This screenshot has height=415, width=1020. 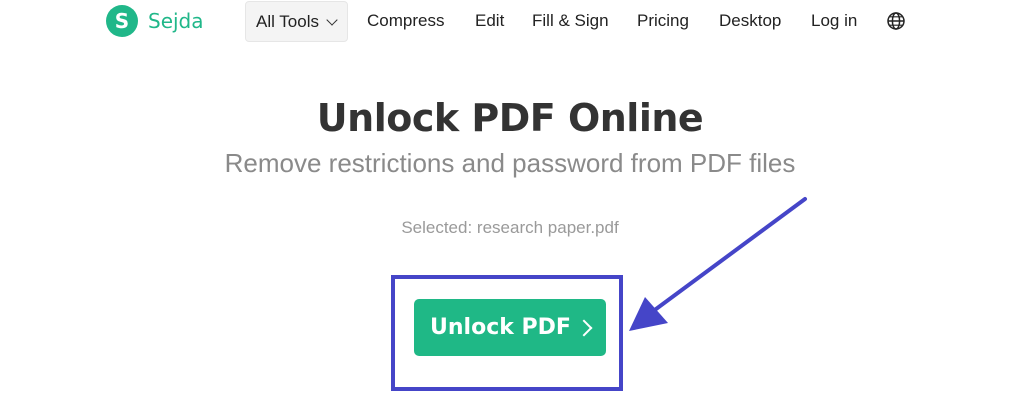 I want to click on sejda-logo: S Sejda, so click(x=155, y=21).